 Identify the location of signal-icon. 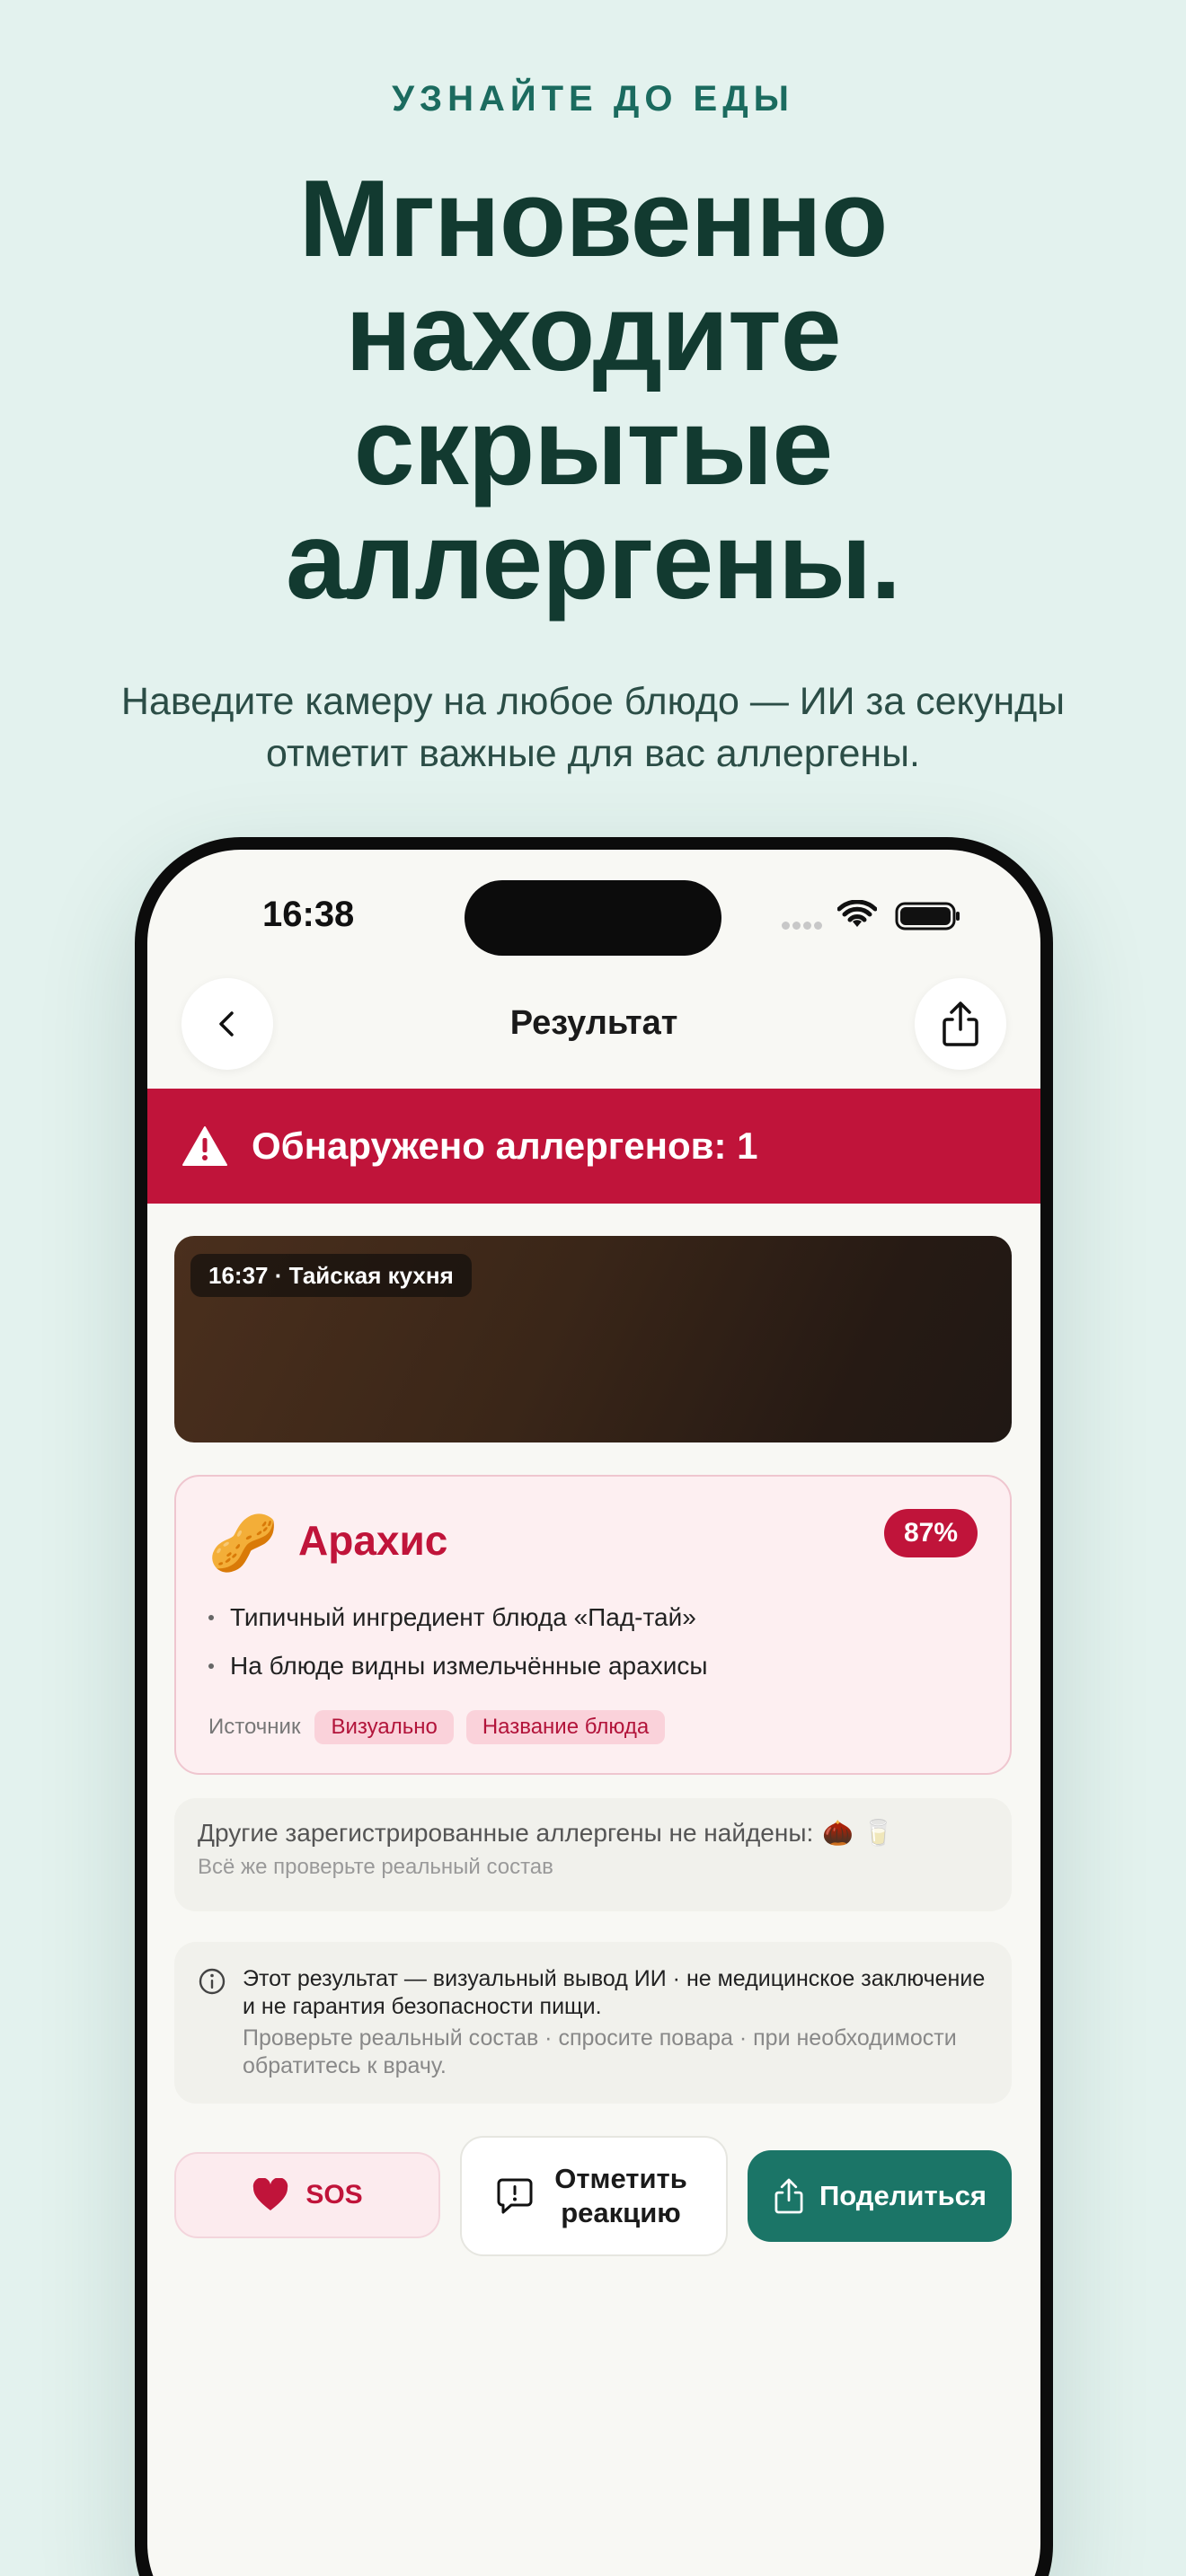
(803, 926).